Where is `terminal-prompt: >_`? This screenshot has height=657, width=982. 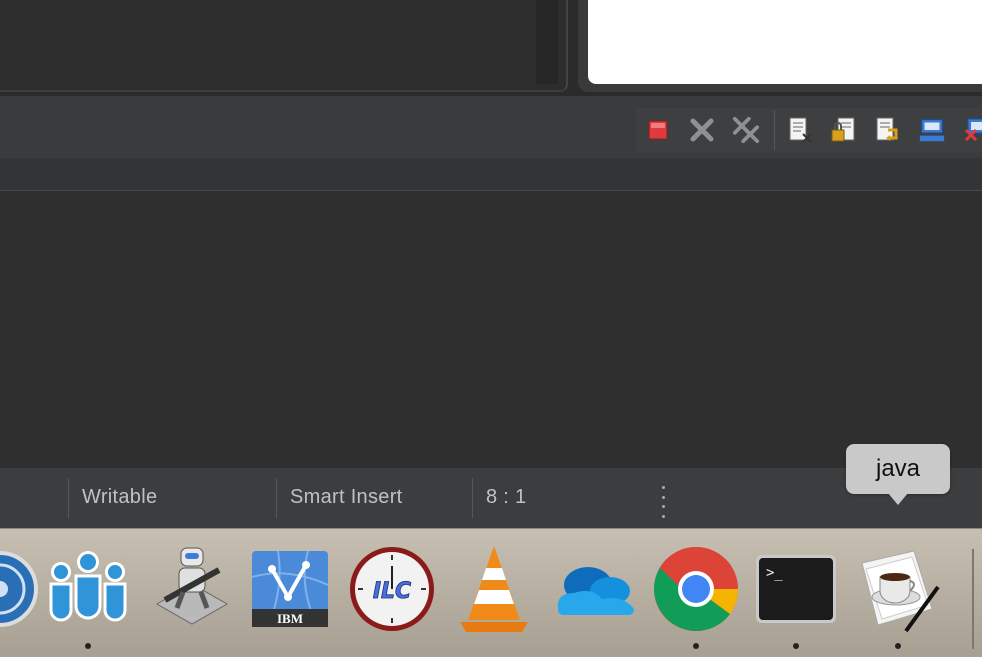
terminal-prompt: >_ is located at coordinates (774, 573).